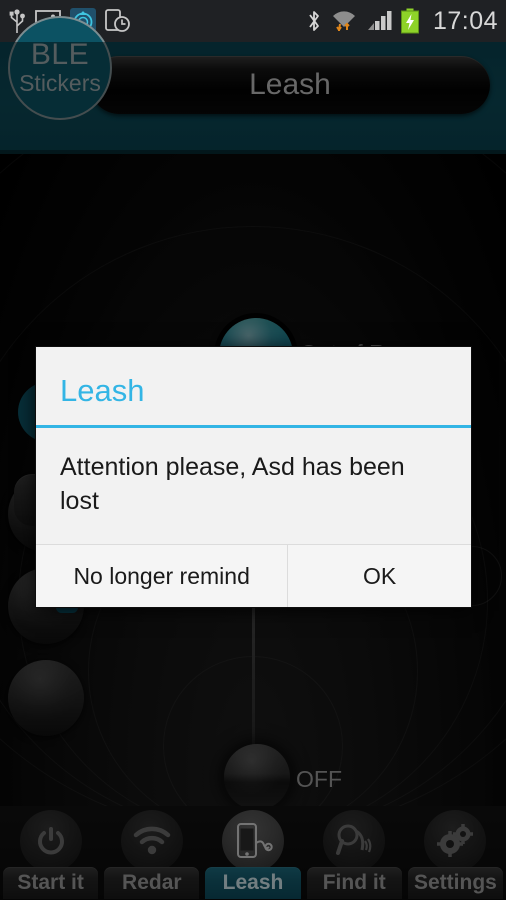 Image resolution: width=506 pixels, height=900 pixels. I want to click on dialog-title: Leash, so click(102, 390).